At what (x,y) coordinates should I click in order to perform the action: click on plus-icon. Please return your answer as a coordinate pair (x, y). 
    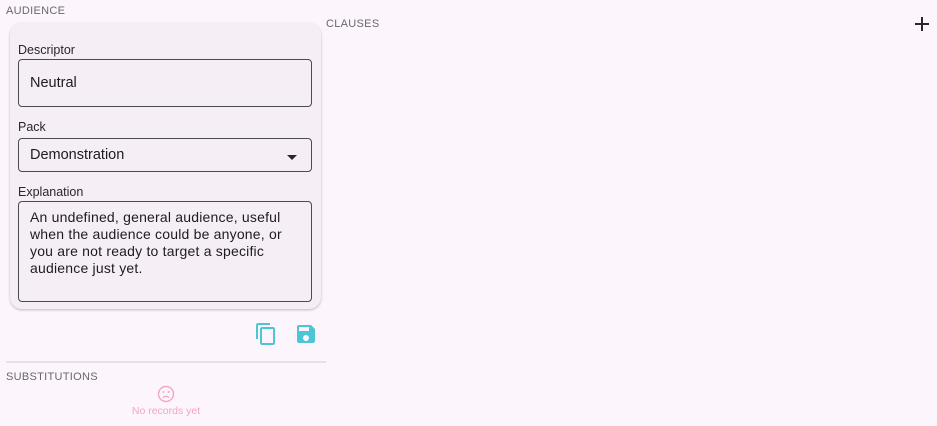
    Looking at the image, I should click on (922, 24).